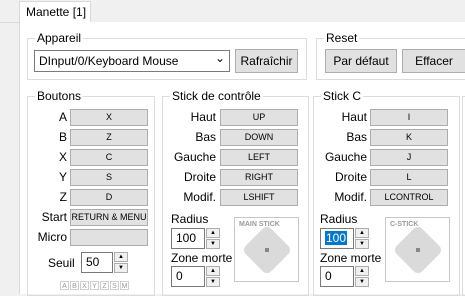  I want to click on main-stick-label-modifier: Modif., so click(199, 197).